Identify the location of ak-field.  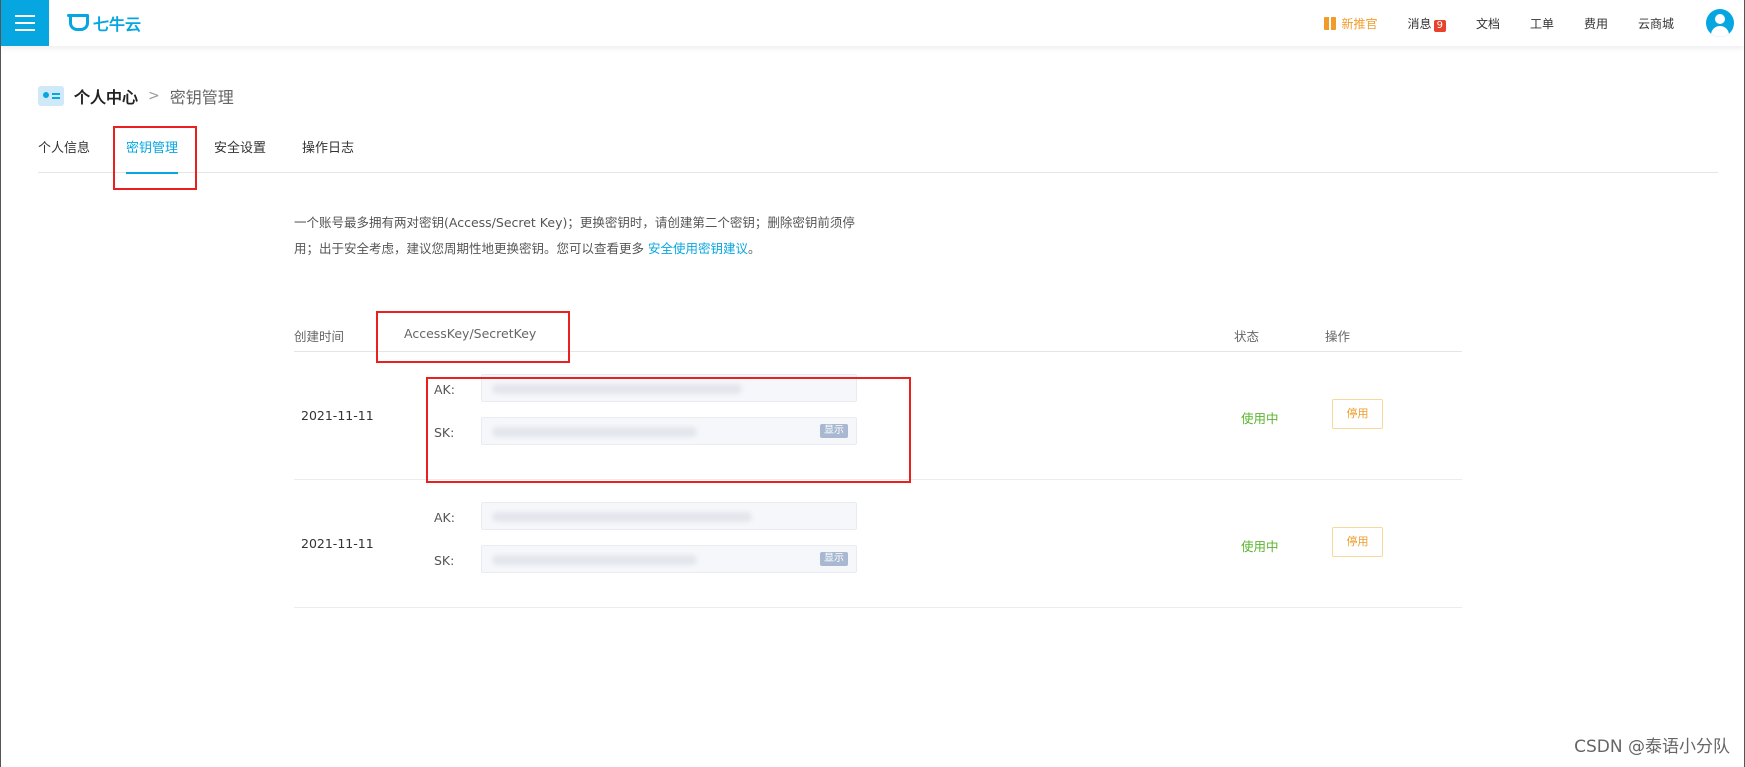
(669, 516).